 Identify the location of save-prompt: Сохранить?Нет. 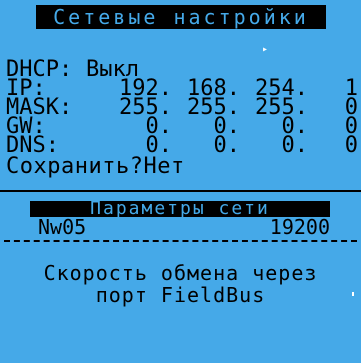
(95, 167).